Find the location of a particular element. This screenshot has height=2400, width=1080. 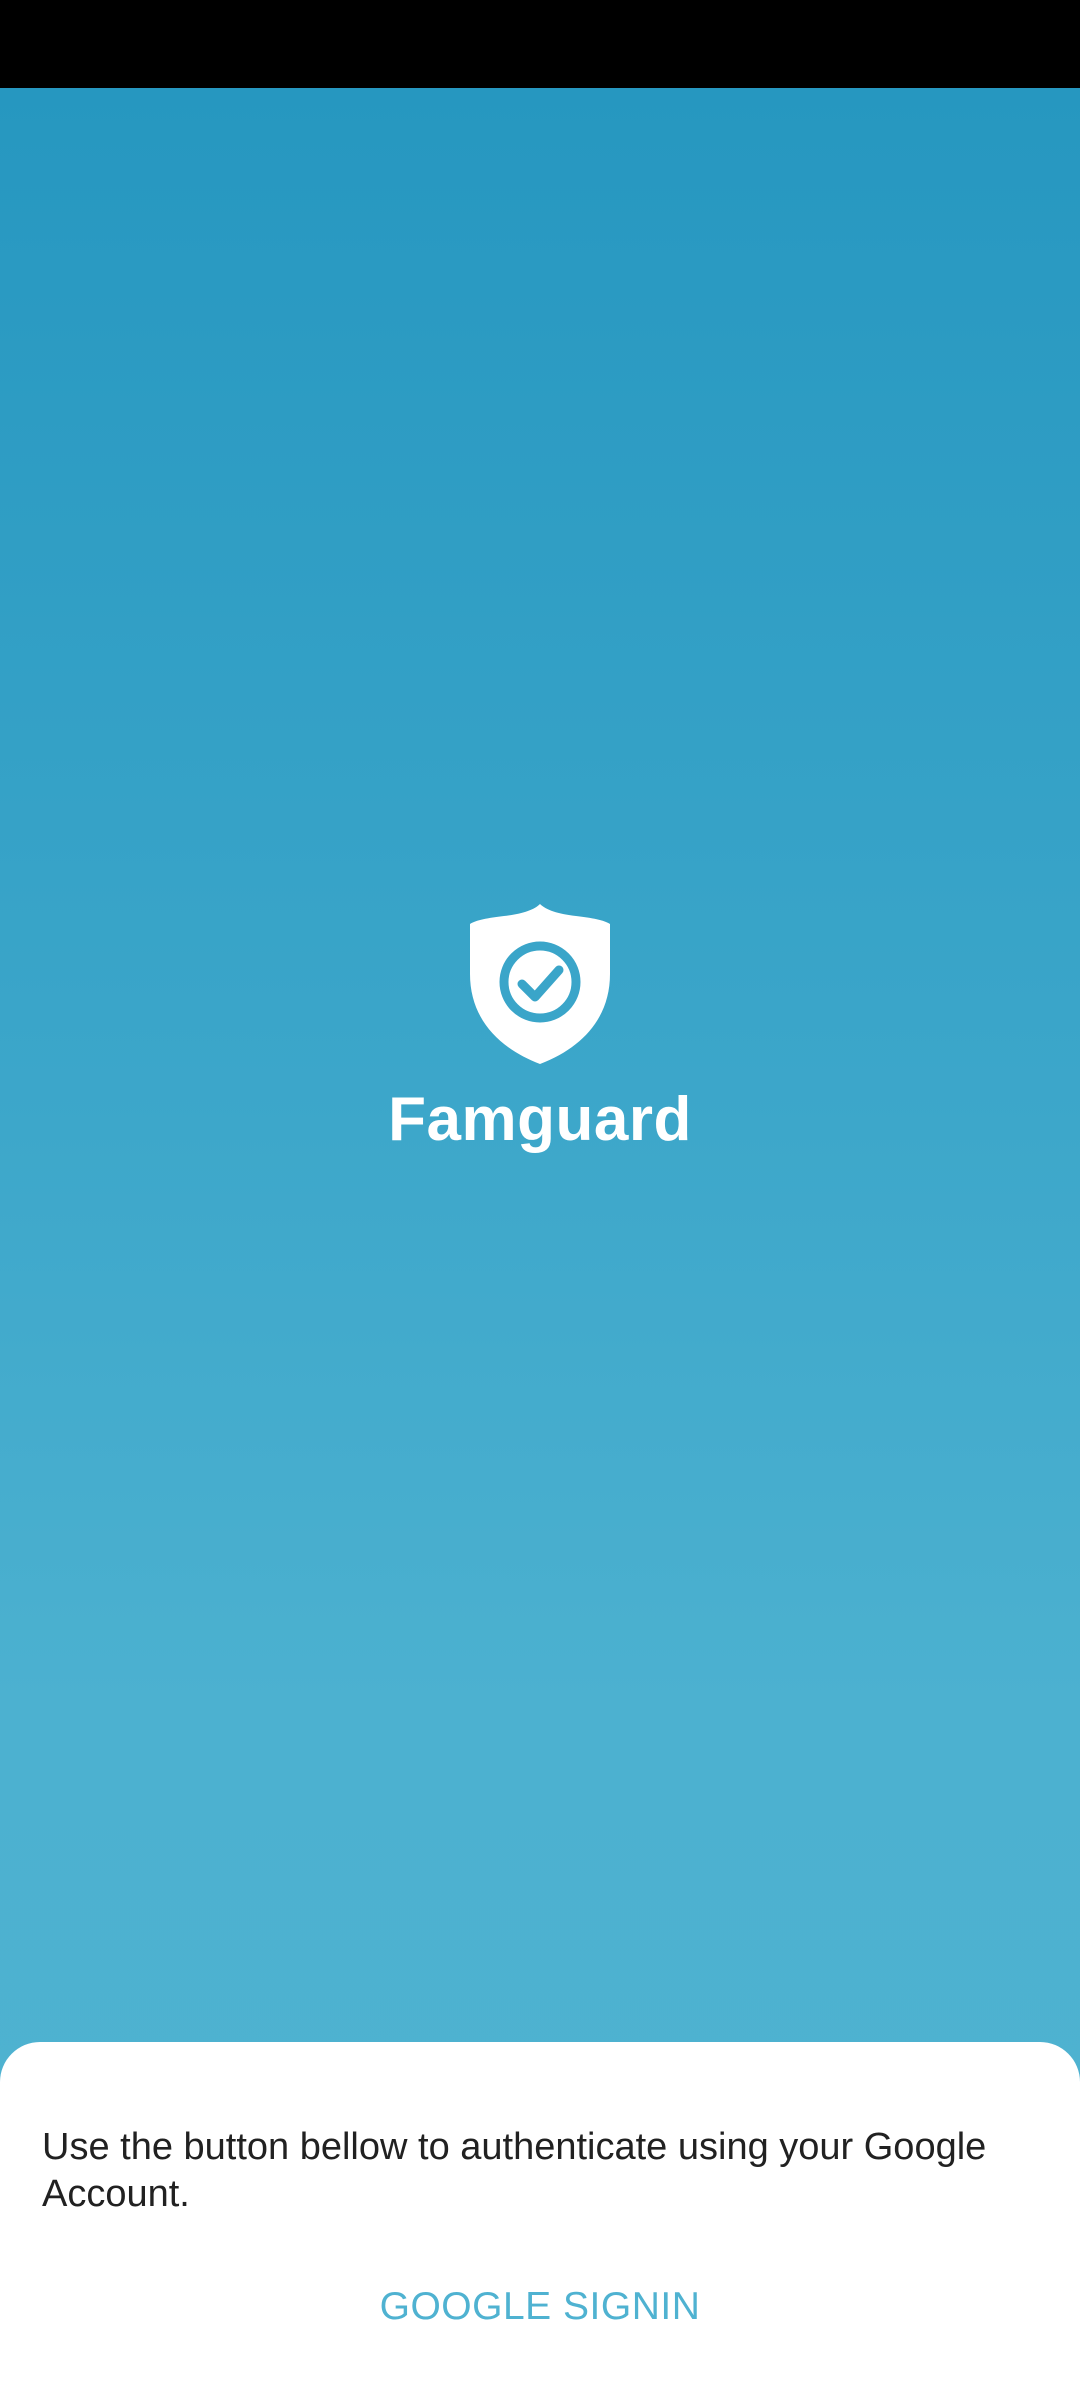

status-bar is located at coordinates (540, 44).